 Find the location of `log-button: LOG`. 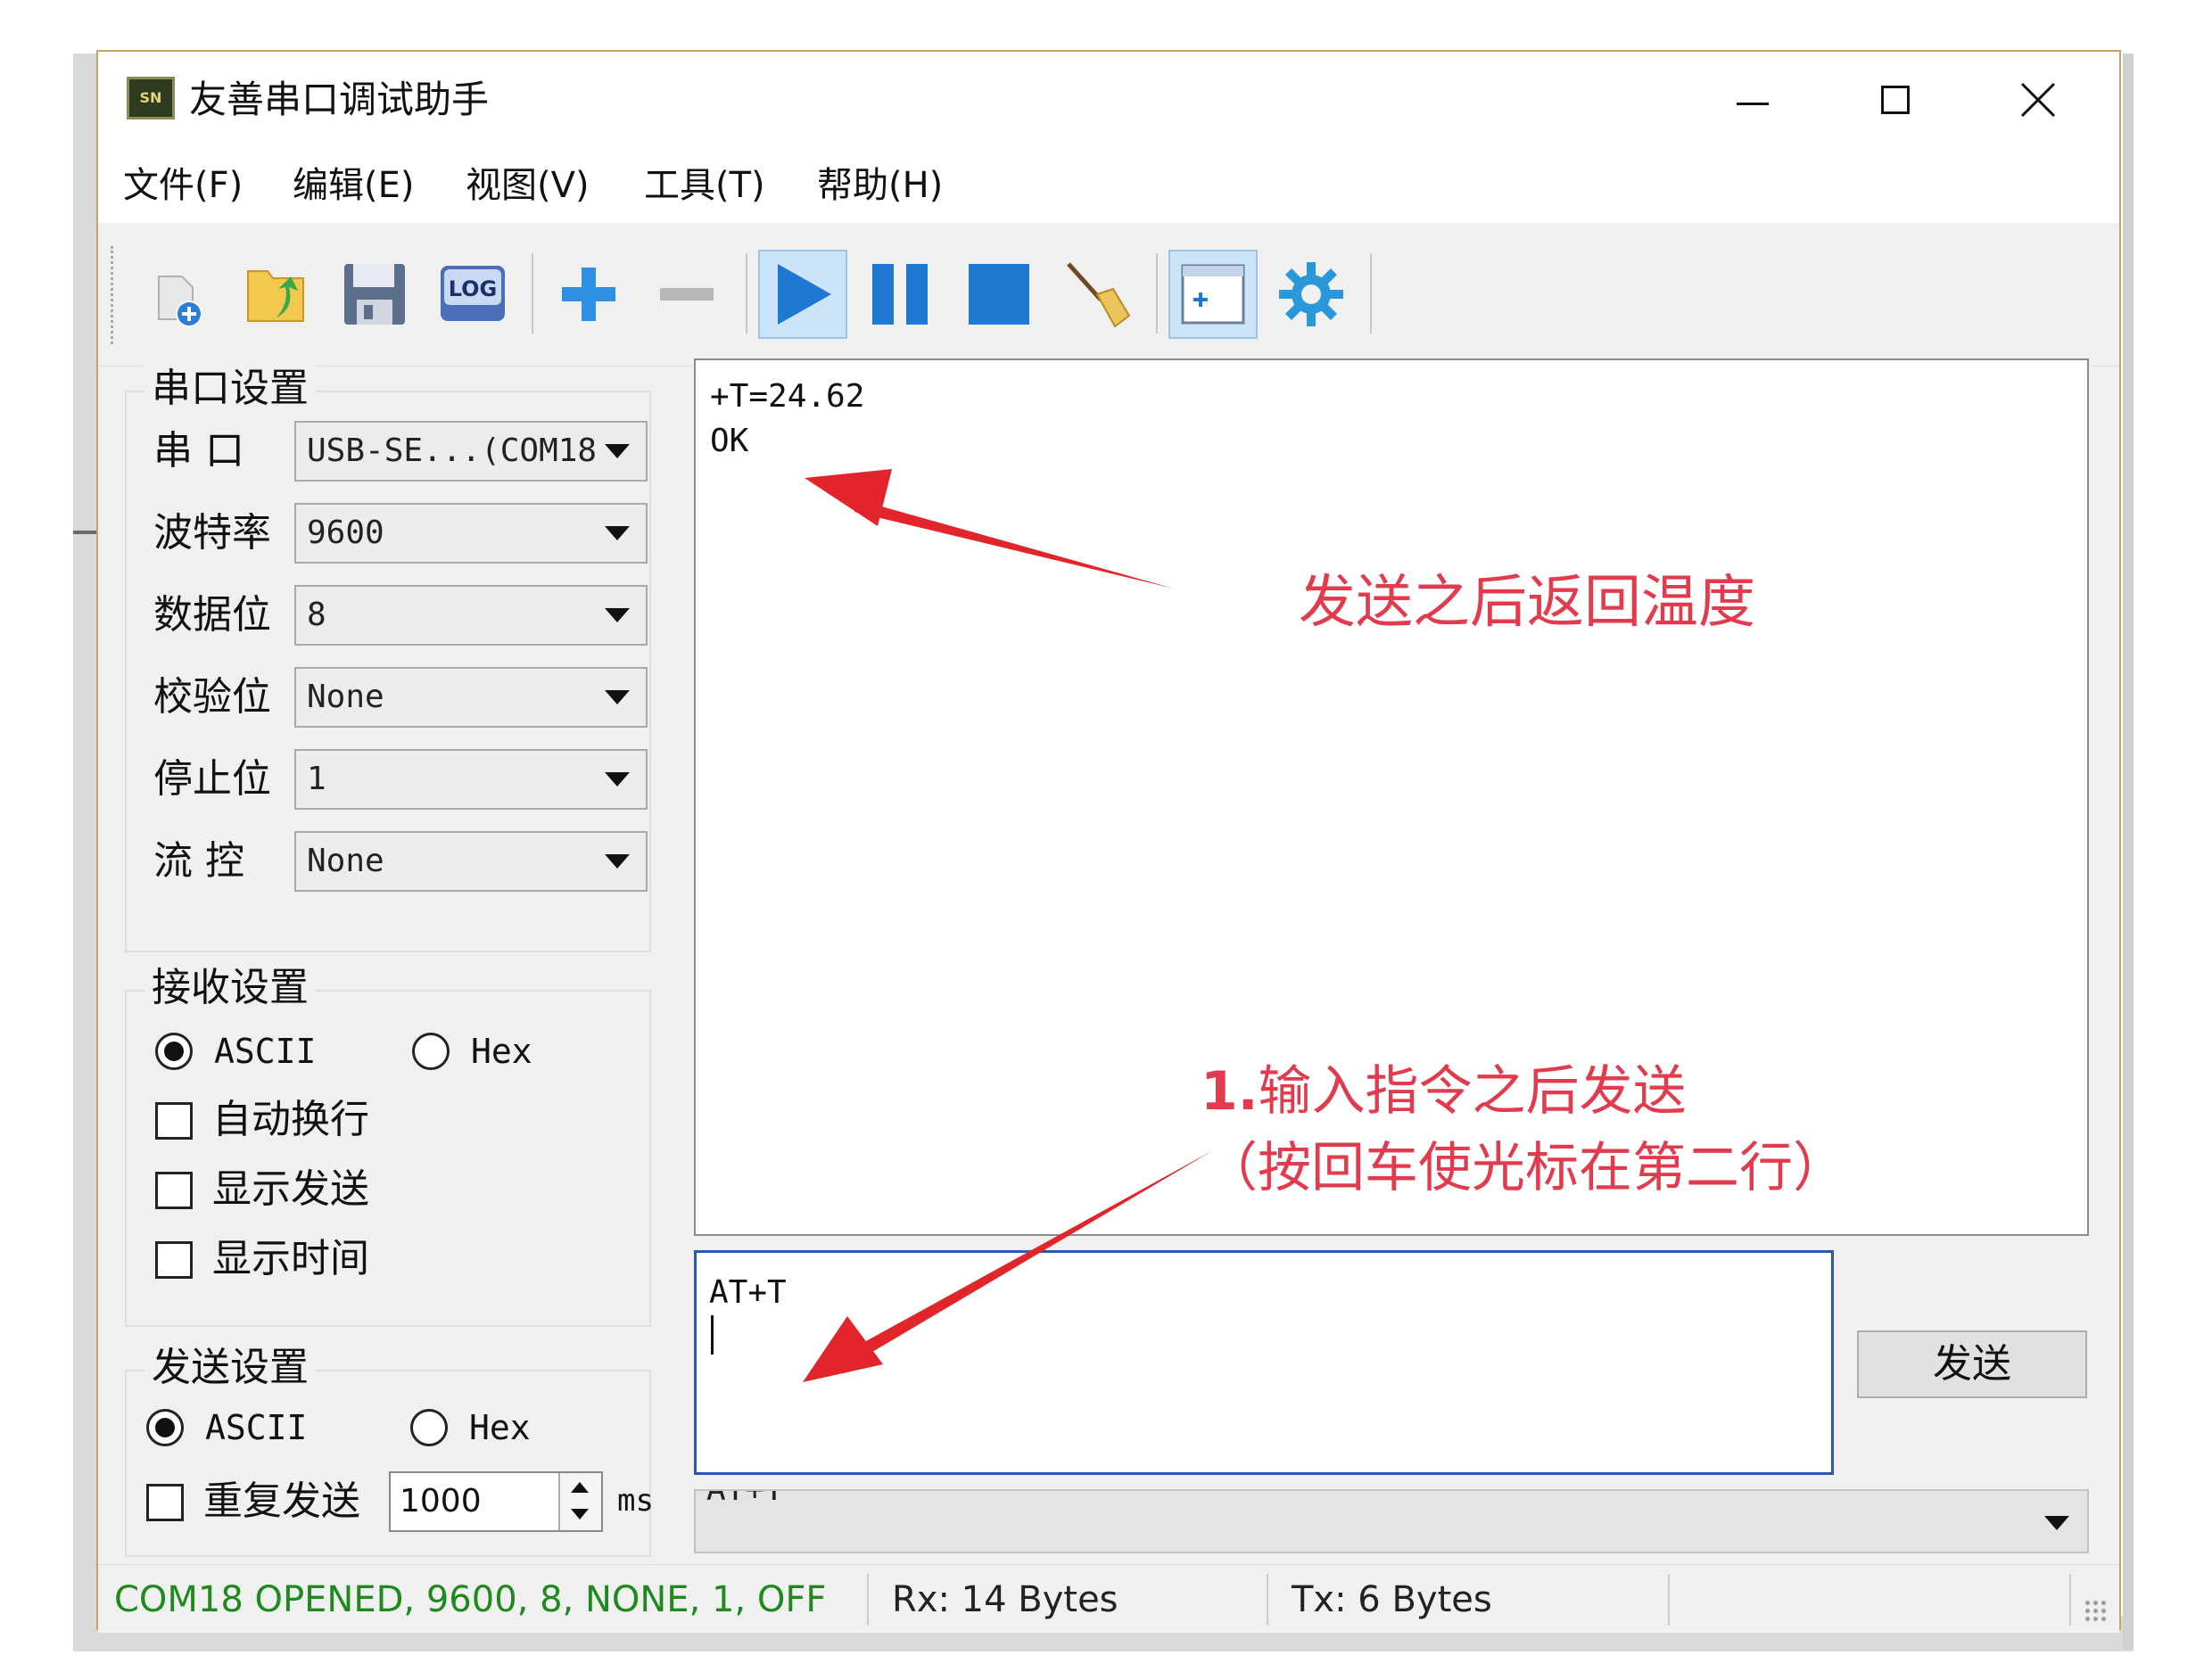

log-button: LOG is located at coordinates (472, 294).